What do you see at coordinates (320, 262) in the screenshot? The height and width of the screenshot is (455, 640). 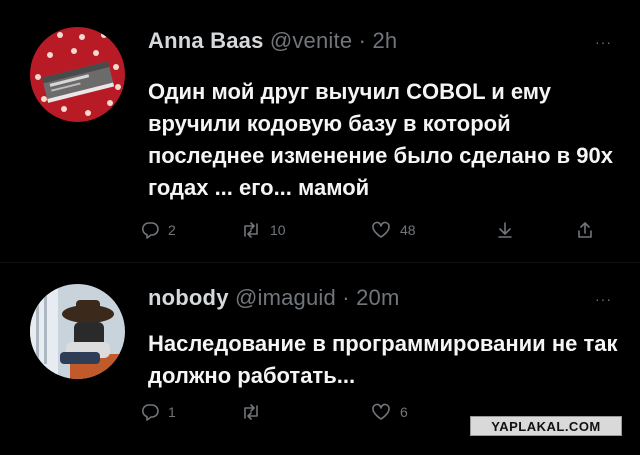 I see `tweet-divider` at bounding box center [320, 262].